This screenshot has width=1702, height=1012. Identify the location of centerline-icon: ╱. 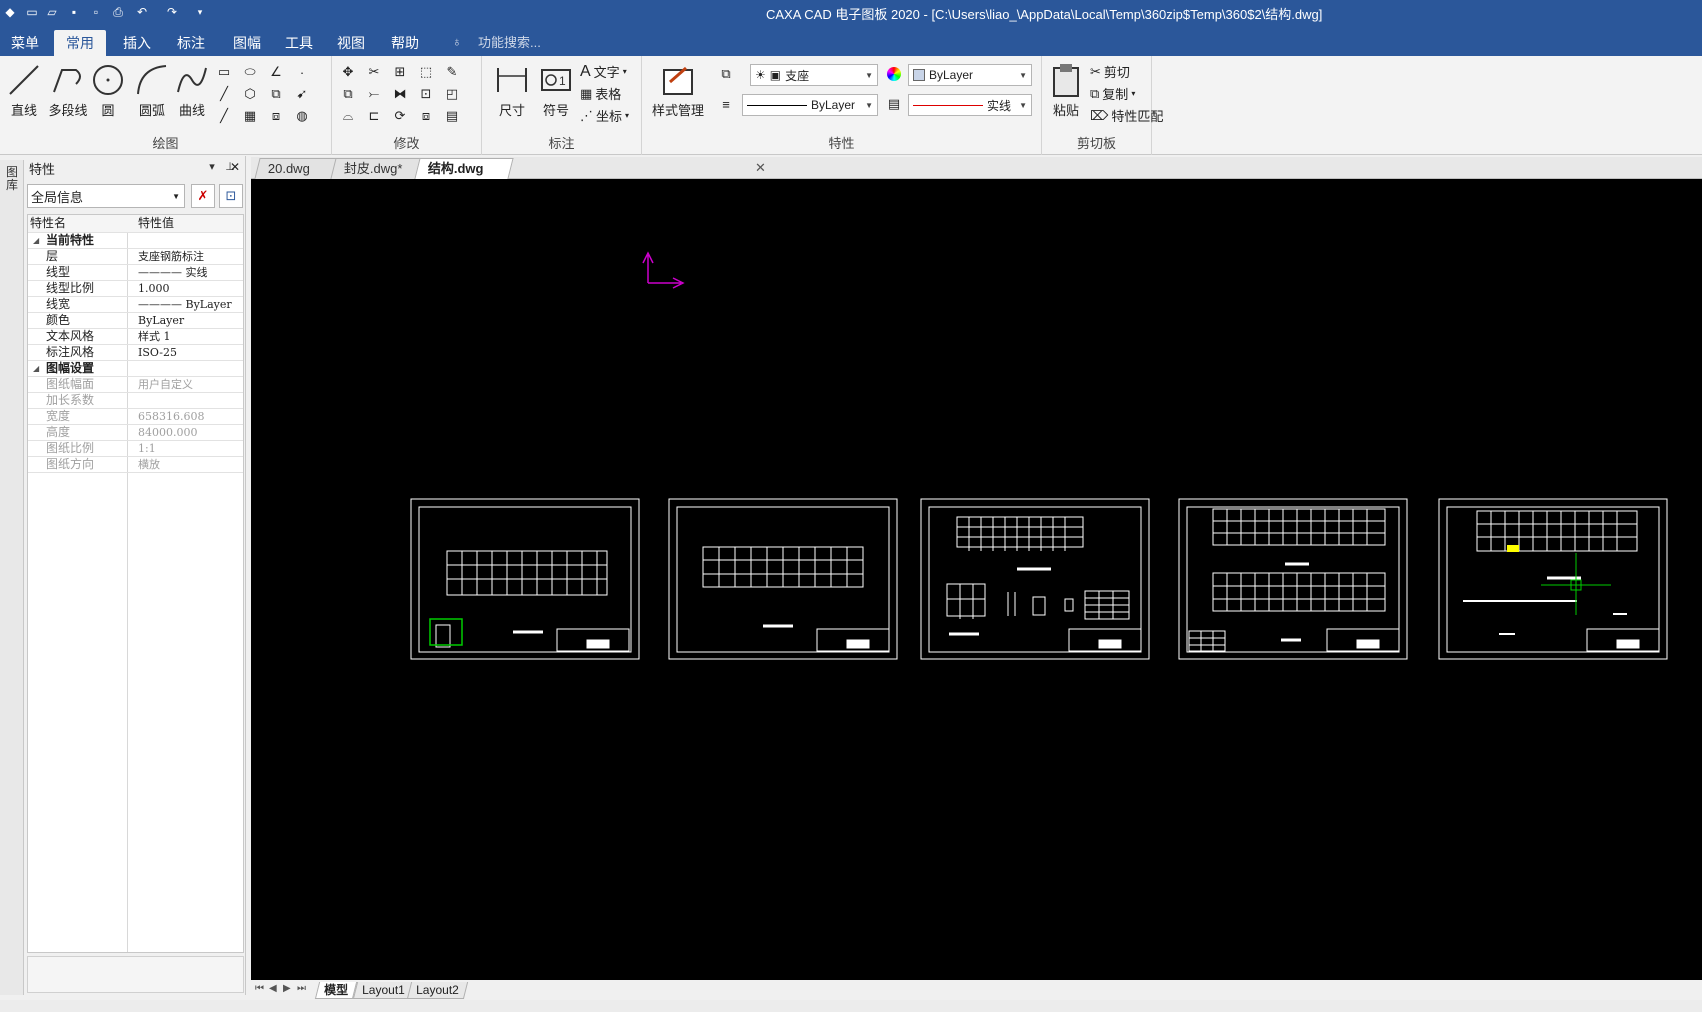
(224, 94).